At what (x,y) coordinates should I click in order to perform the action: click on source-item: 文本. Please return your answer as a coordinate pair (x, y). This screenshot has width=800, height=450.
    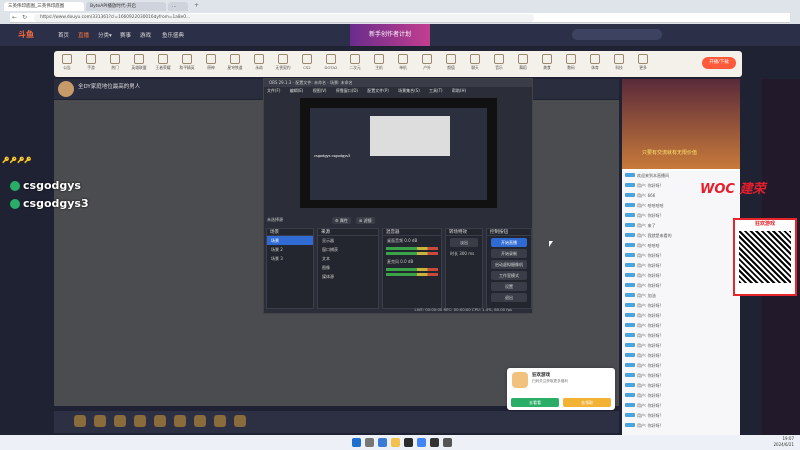
    Looking at the image, I should click on (348, 258).